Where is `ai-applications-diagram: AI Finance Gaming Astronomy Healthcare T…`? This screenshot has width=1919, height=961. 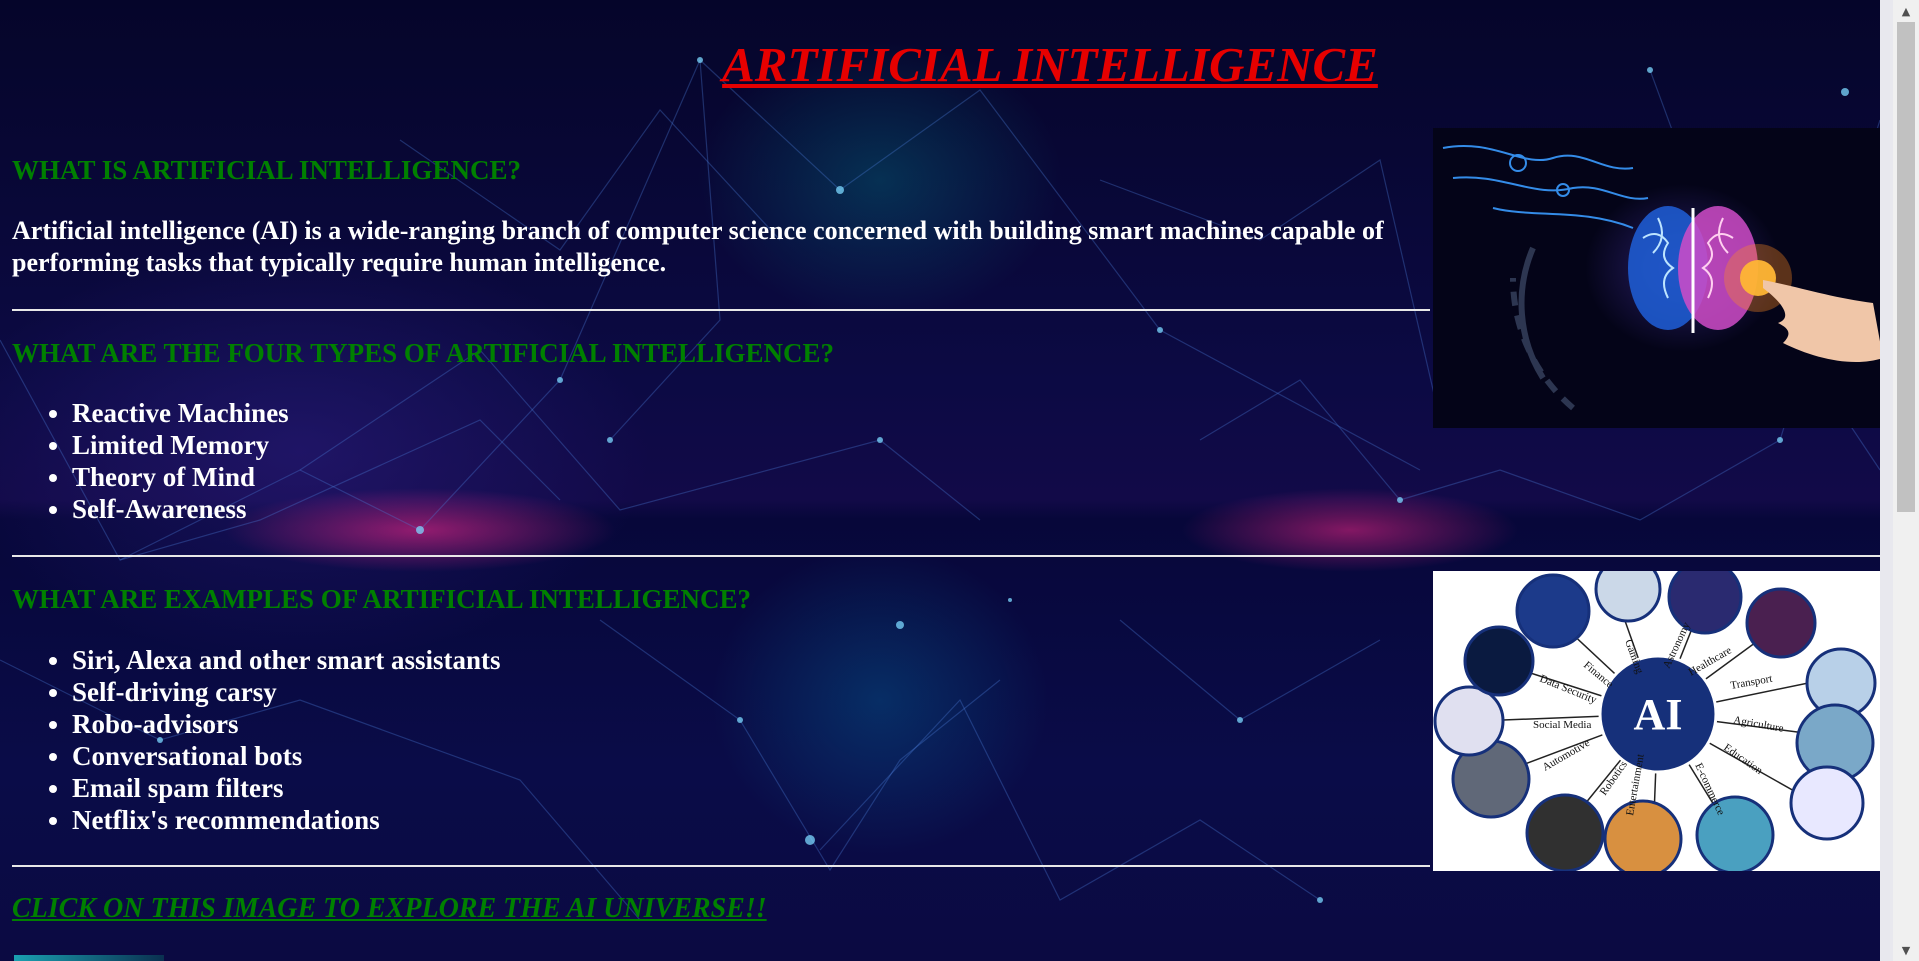 ai-applications-diagram: AI Finance Gaming Astronomy Healthcare T… is located at coordinates (1658, 721).